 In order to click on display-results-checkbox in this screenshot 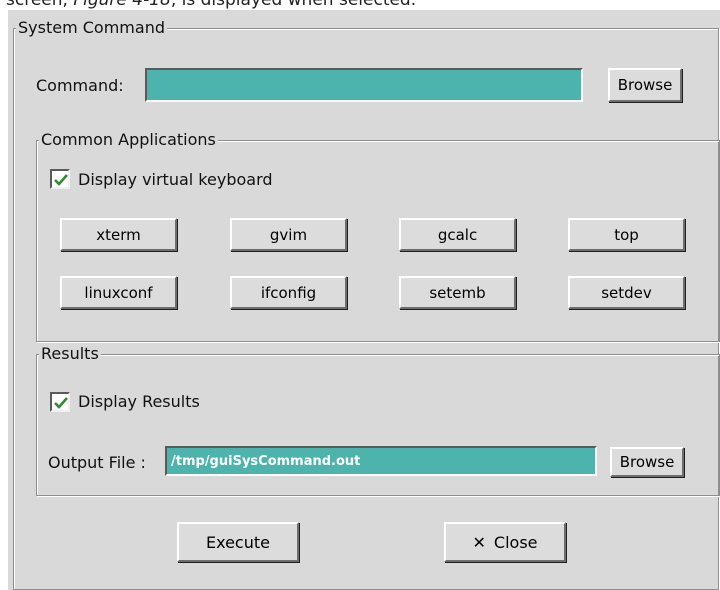, I will do `click(60, 402)`.